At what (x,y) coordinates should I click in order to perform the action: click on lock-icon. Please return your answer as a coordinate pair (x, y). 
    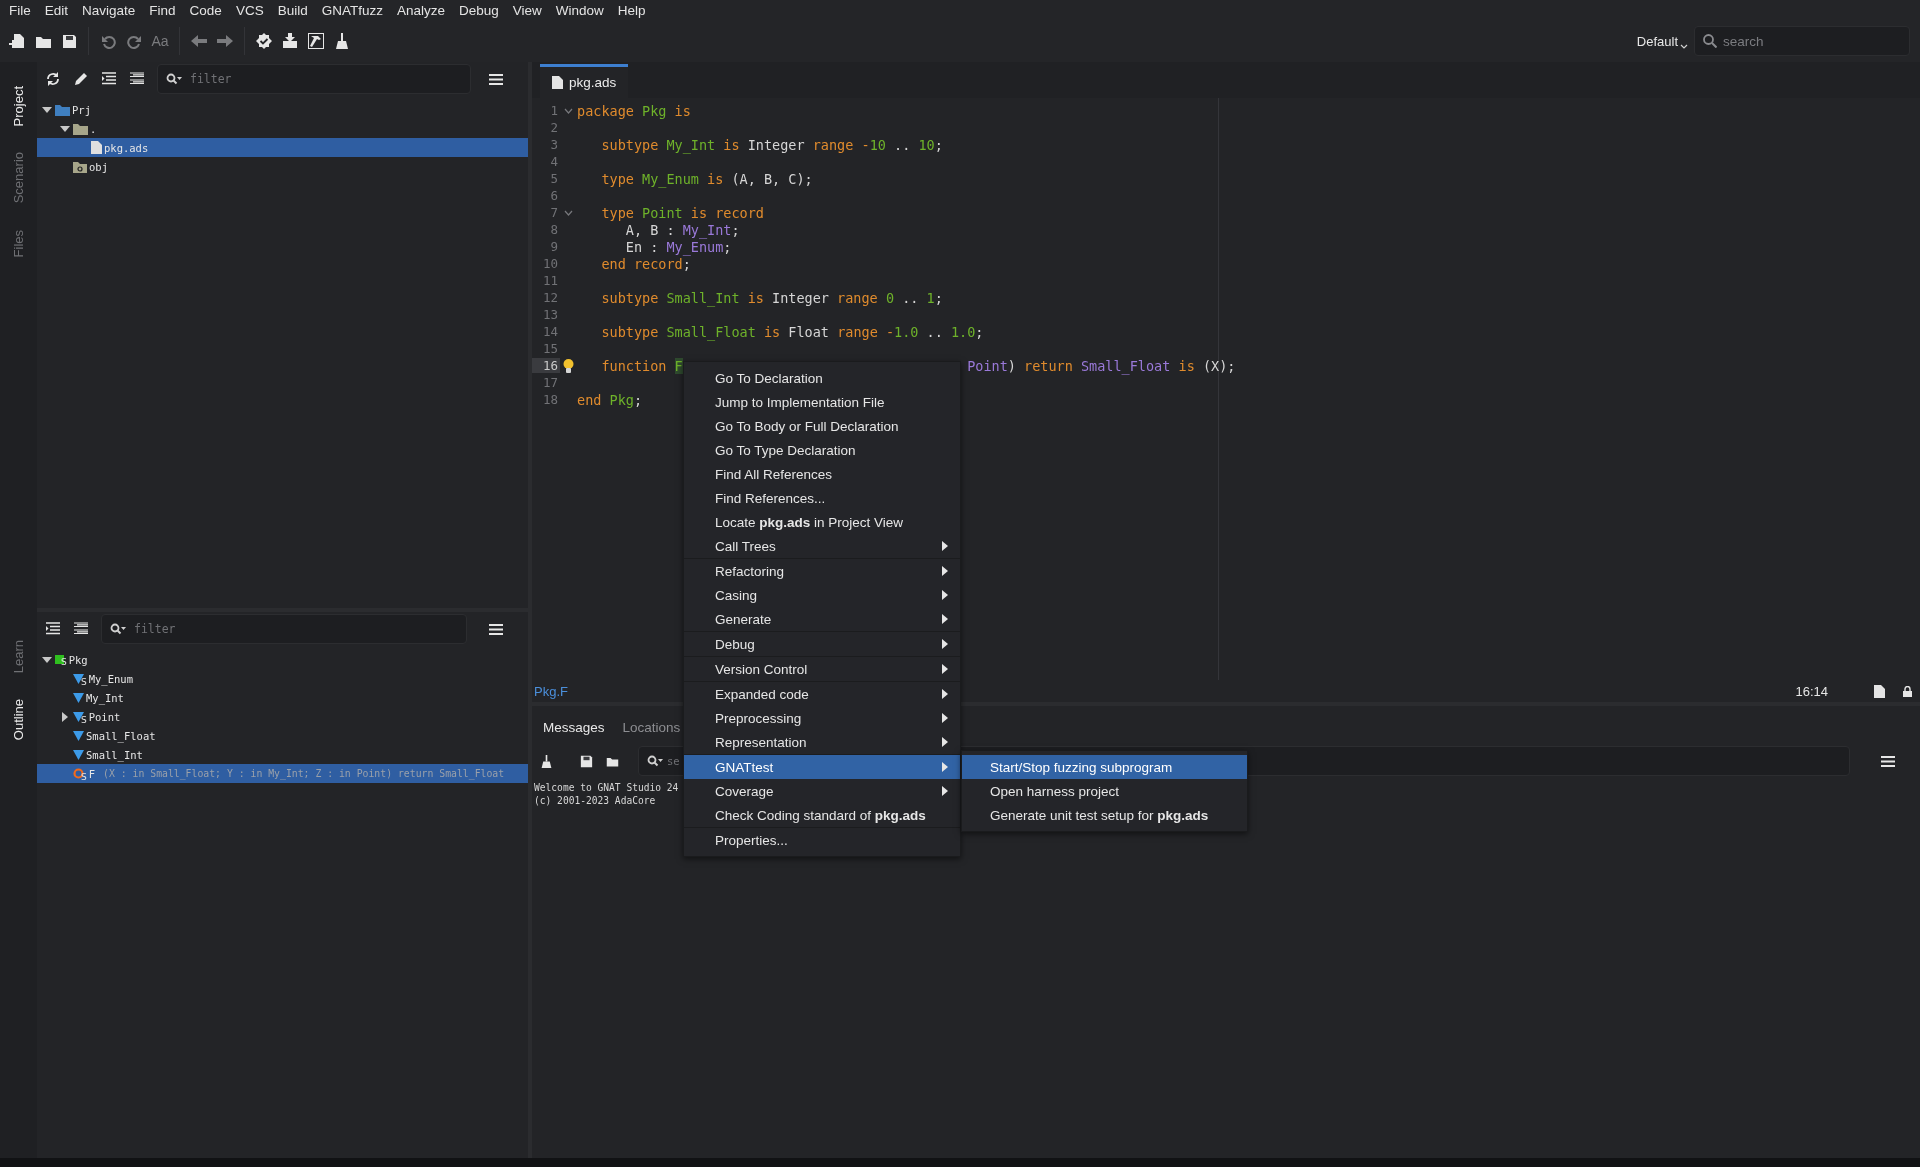
    Looking at the image, I should click on (1907, 691).